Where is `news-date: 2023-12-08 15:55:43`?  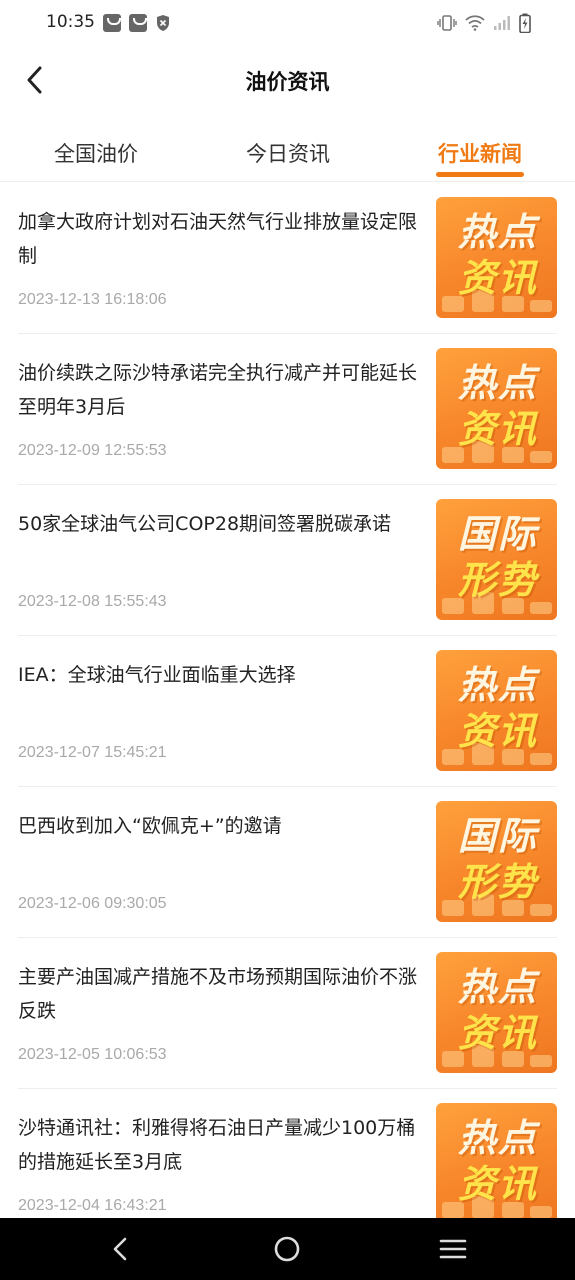
news-date: 2023-12-08 15:55:43 is located at coordinates (92, 601).